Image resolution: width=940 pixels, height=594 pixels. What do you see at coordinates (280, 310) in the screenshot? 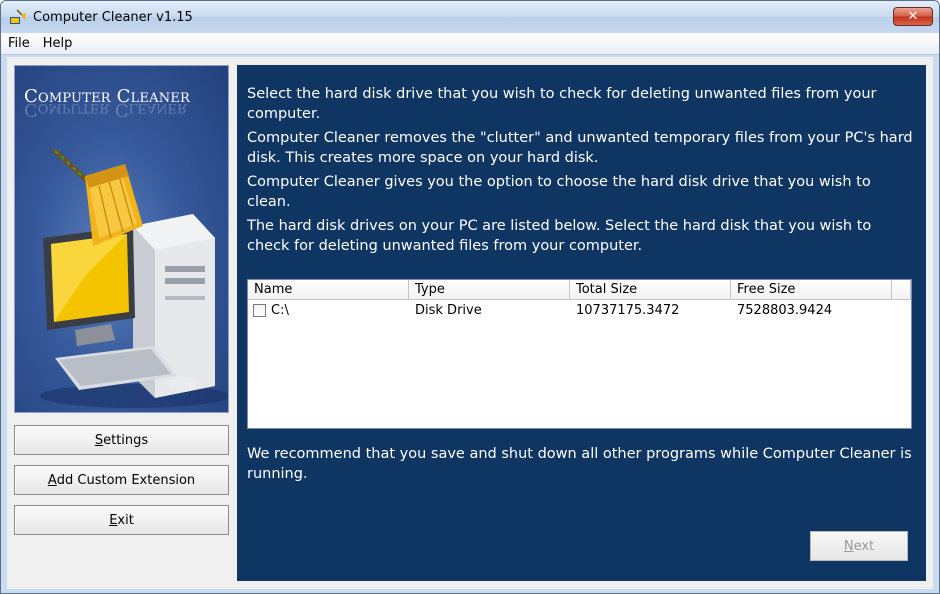
I see `drive-name: C:\` at bounding box center [280, 310].